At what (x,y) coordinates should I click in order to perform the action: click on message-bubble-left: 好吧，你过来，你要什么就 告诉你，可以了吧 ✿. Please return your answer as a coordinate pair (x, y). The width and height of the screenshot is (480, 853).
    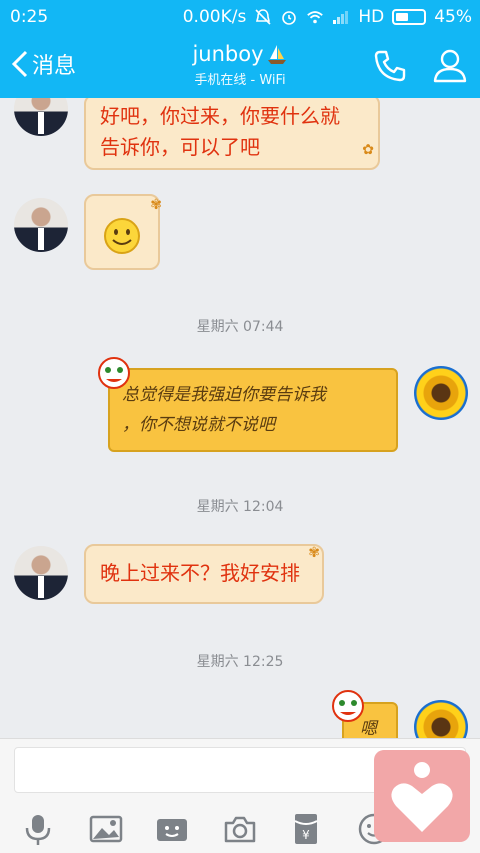
    Looking at the image, I should click on (232, 134).